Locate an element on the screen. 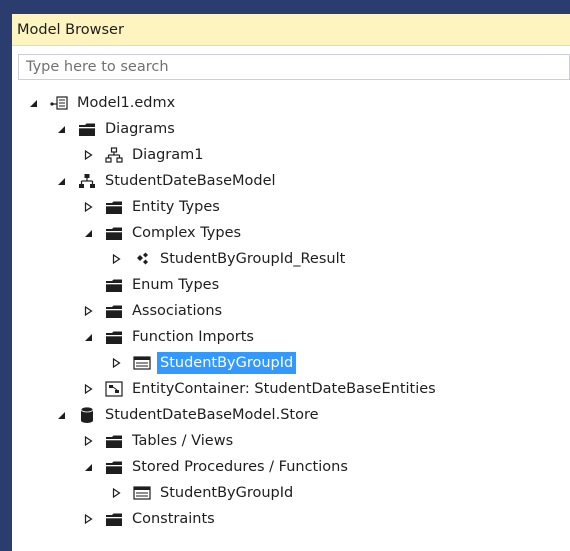  tree-item-label: Constraints is located at coordinates (173, 519).